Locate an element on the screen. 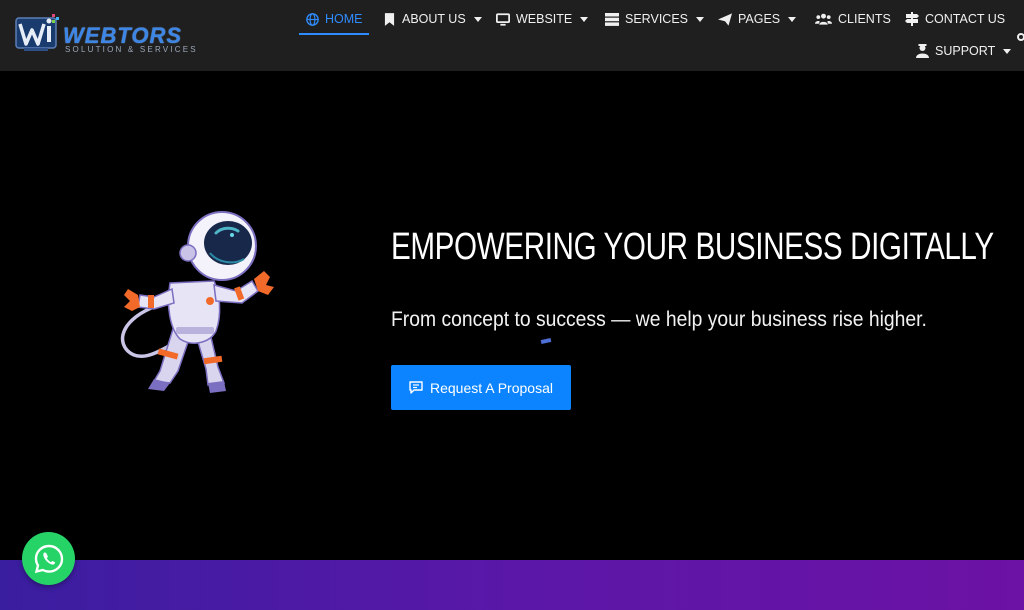 The height and width of the screenshot is (610, 1024). support-agent-icon is located at coordinates (922, 51).